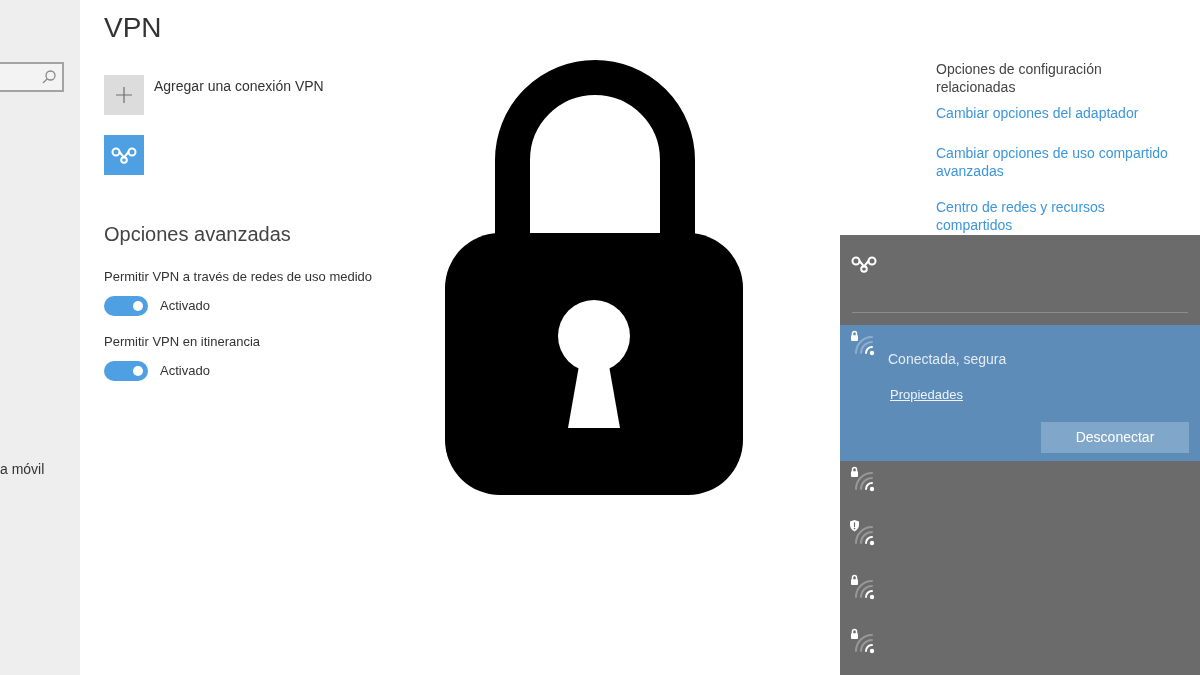  What do you see at coordinates (1019, 78) in the screenshot?
I see `related-settings-heading: Opciones de configuración relacionadas` at bounding box center [1019, 78].